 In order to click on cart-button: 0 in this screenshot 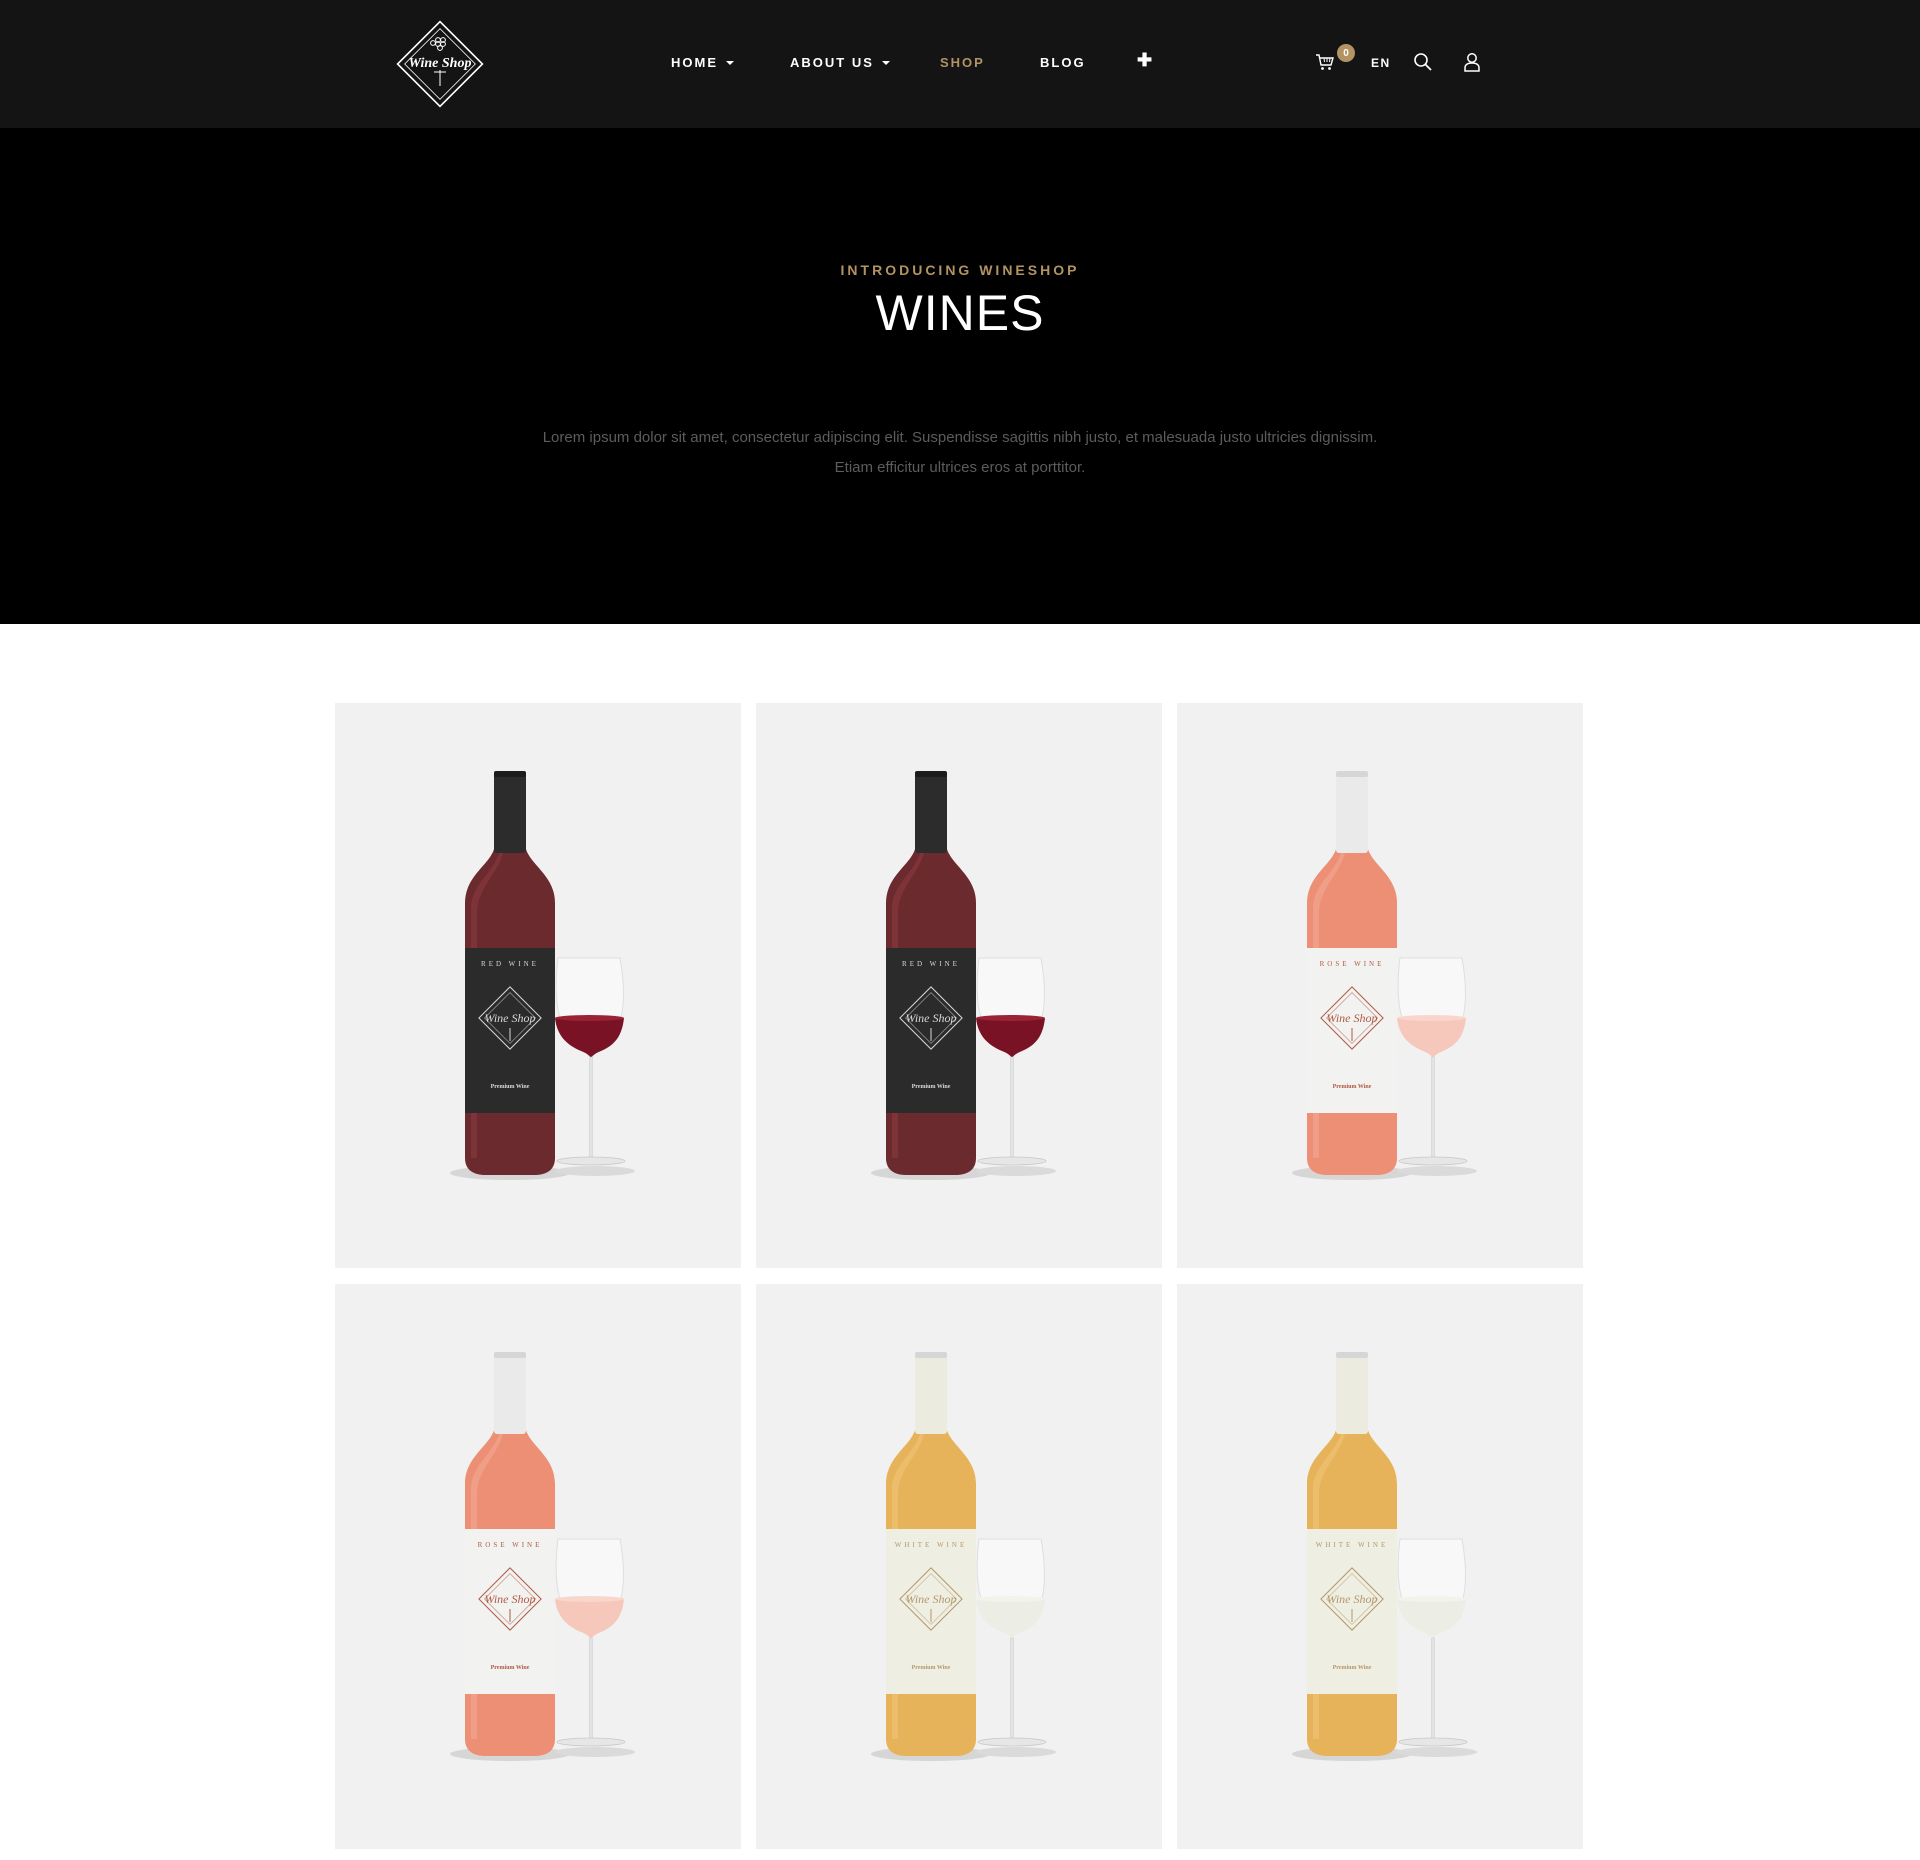, I will do `click(1334, 60)`.